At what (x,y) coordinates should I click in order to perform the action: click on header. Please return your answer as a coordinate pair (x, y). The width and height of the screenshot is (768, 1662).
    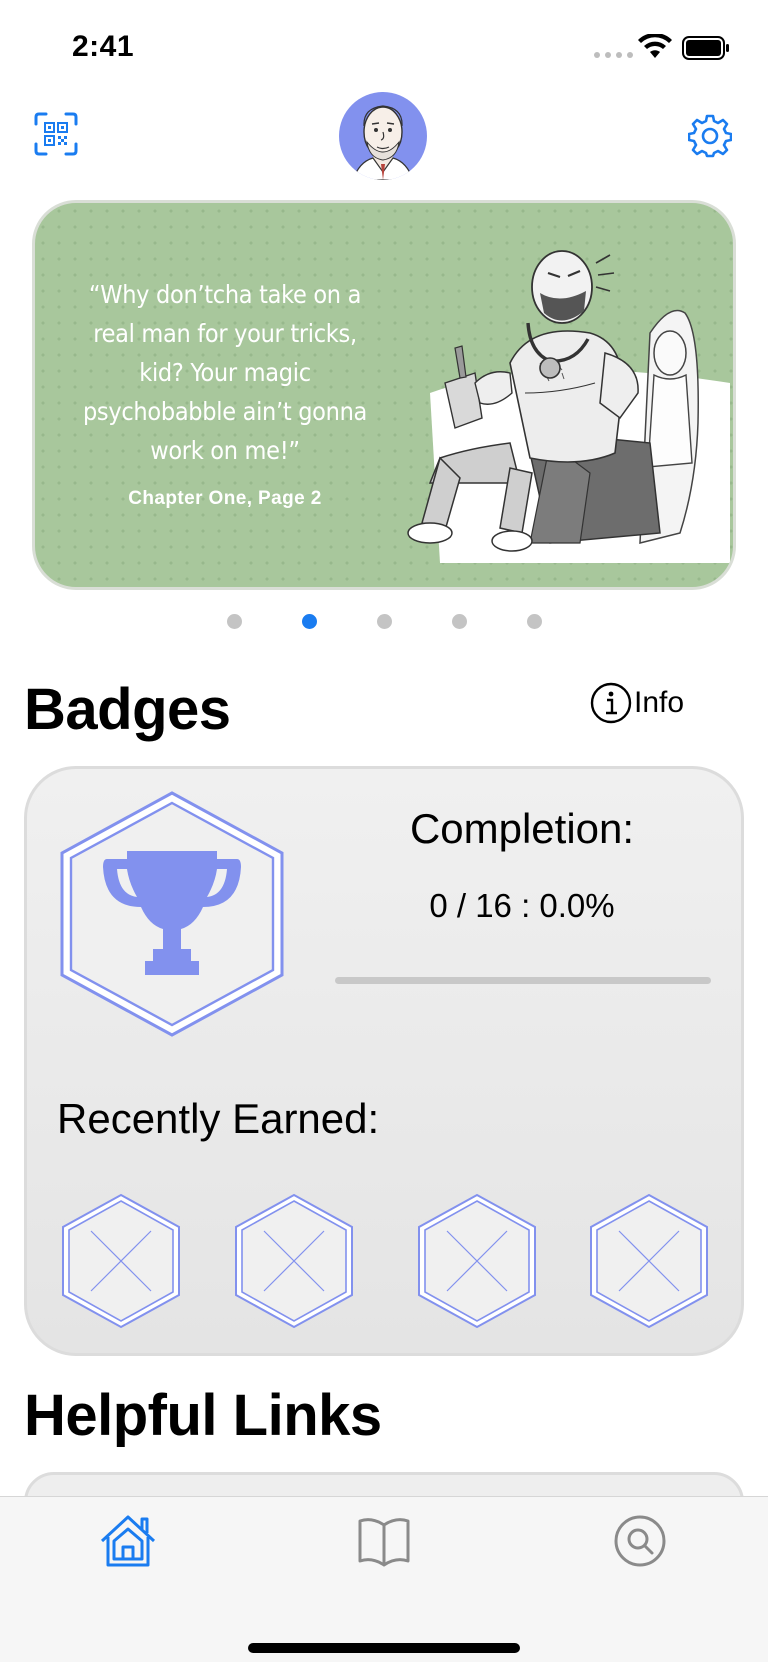
    Looking at the image, I should click on (384, 136).